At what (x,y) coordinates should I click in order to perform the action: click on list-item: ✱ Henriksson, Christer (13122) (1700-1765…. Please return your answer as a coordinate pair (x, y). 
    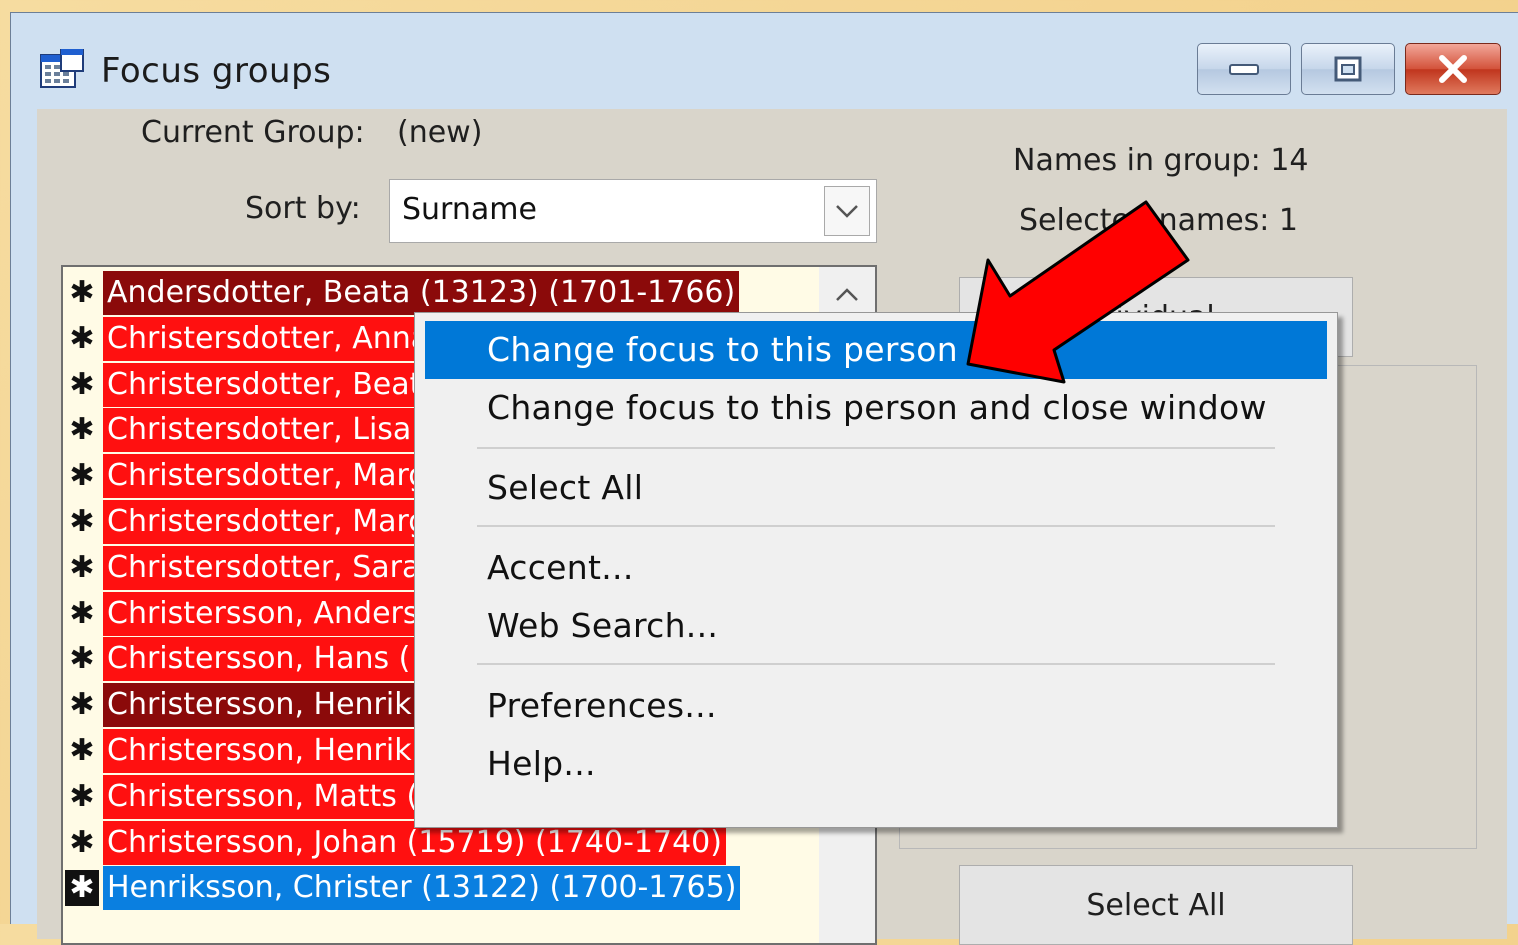
    Looking at the image, I should click on (463, 888).